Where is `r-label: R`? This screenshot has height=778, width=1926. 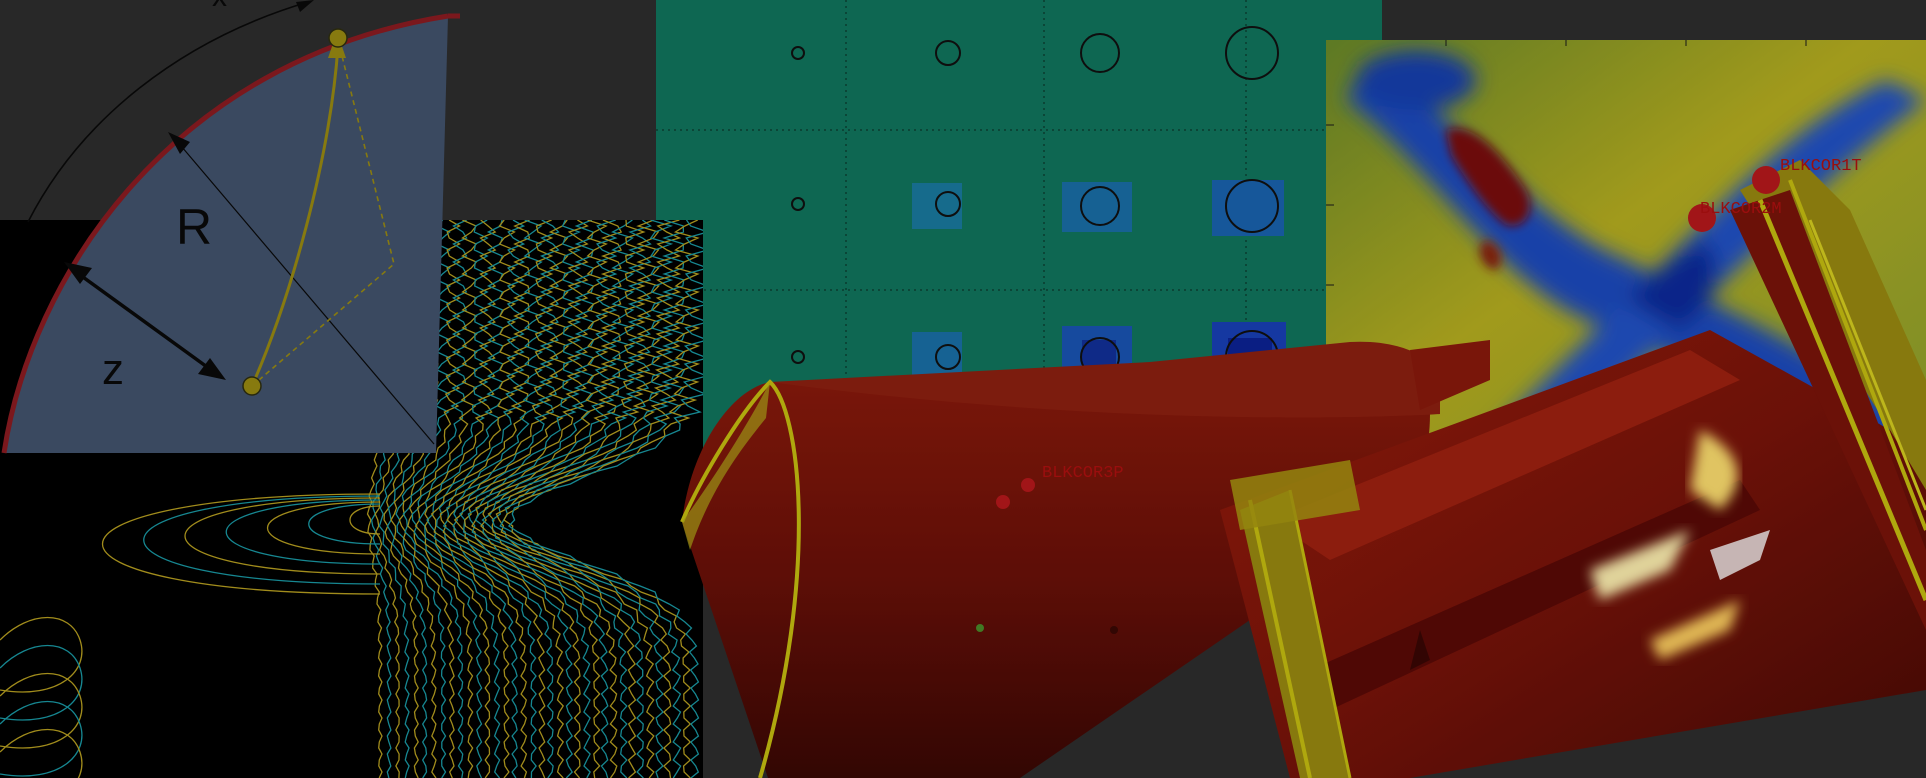 r-label: R is located at coordinates (194, 227).